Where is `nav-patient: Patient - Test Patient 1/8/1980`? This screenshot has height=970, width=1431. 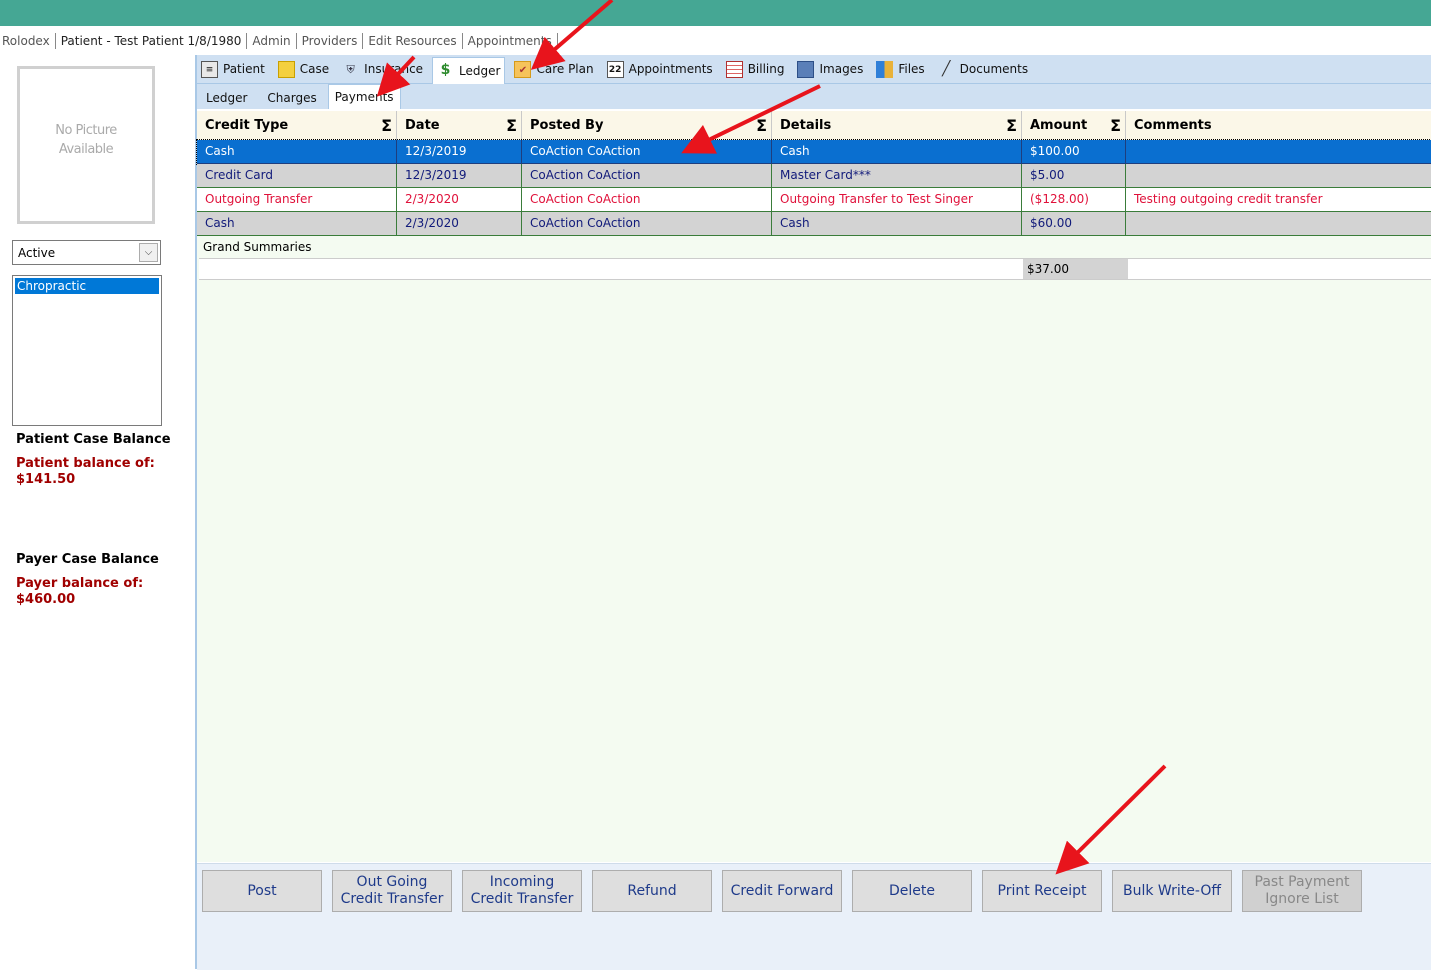 nav-patient: Patient - Test Patient 1/8/1980 is located at coordinates (152, 41).